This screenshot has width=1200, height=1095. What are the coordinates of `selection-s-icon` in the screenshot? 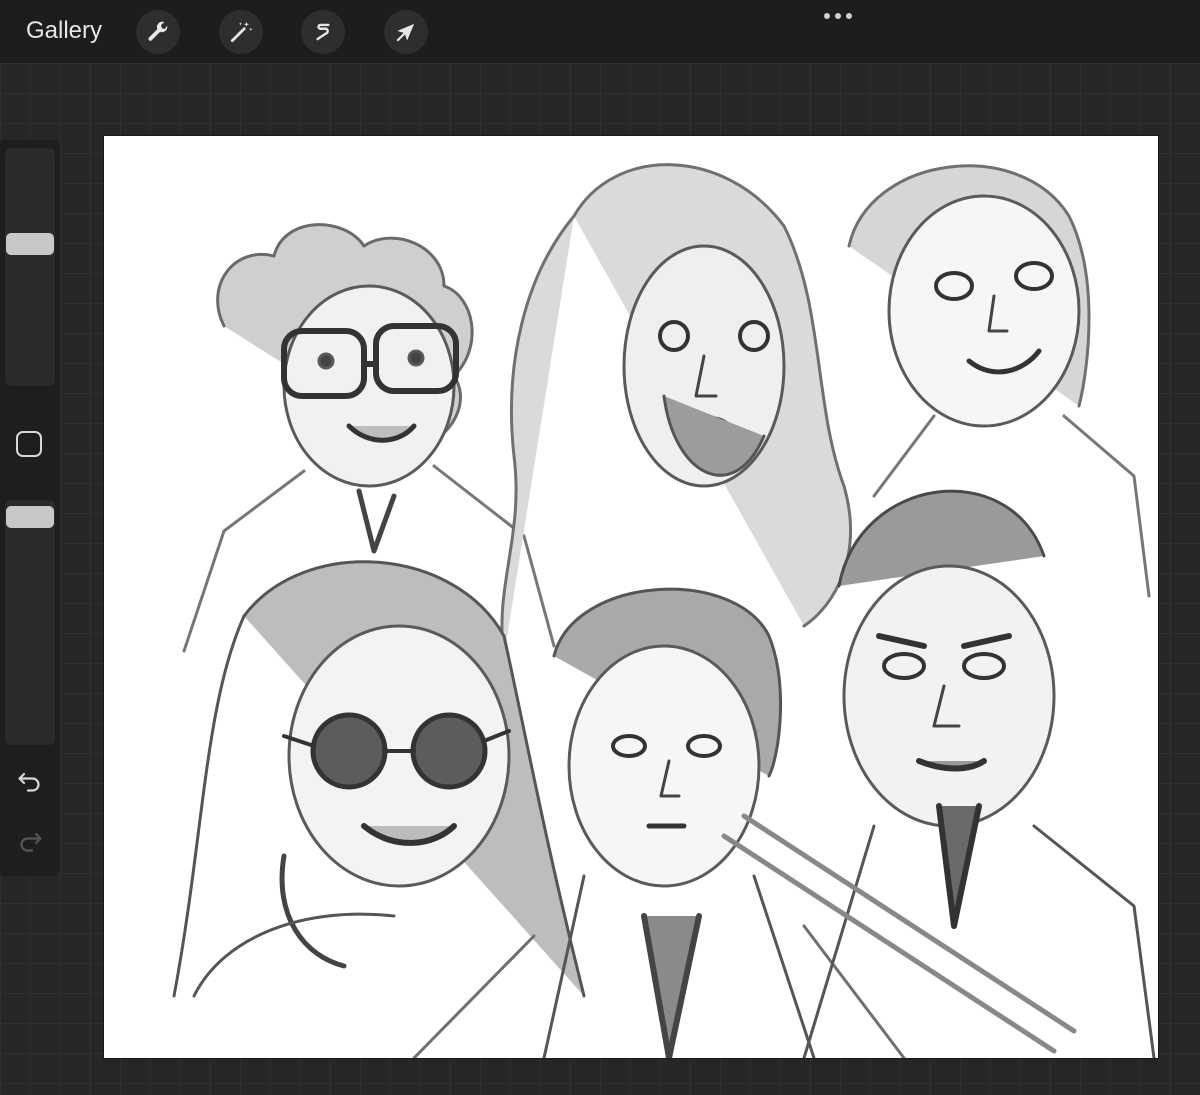 It's located at (323, 32).